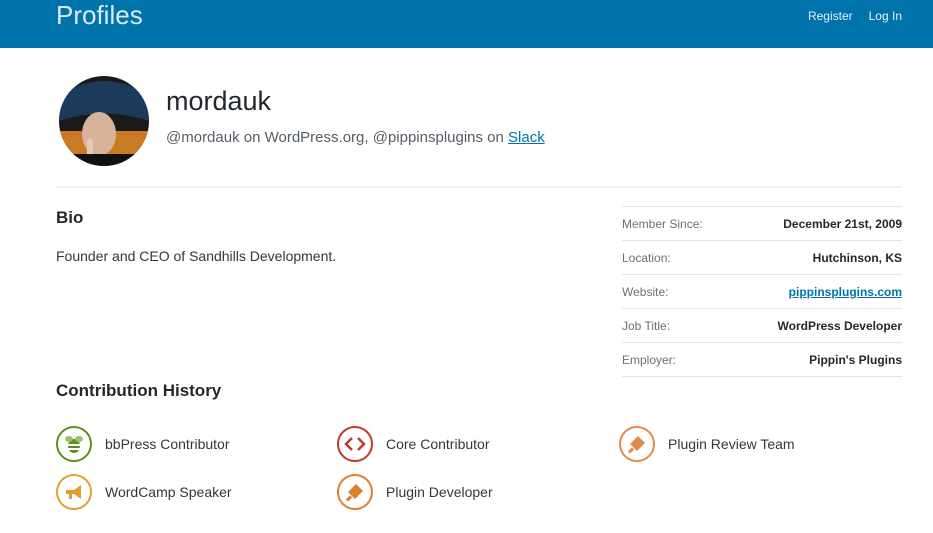 The height and width of the screenshot is (533, 933). I want to click on detail-label: Job Title:, so click(646, 325).